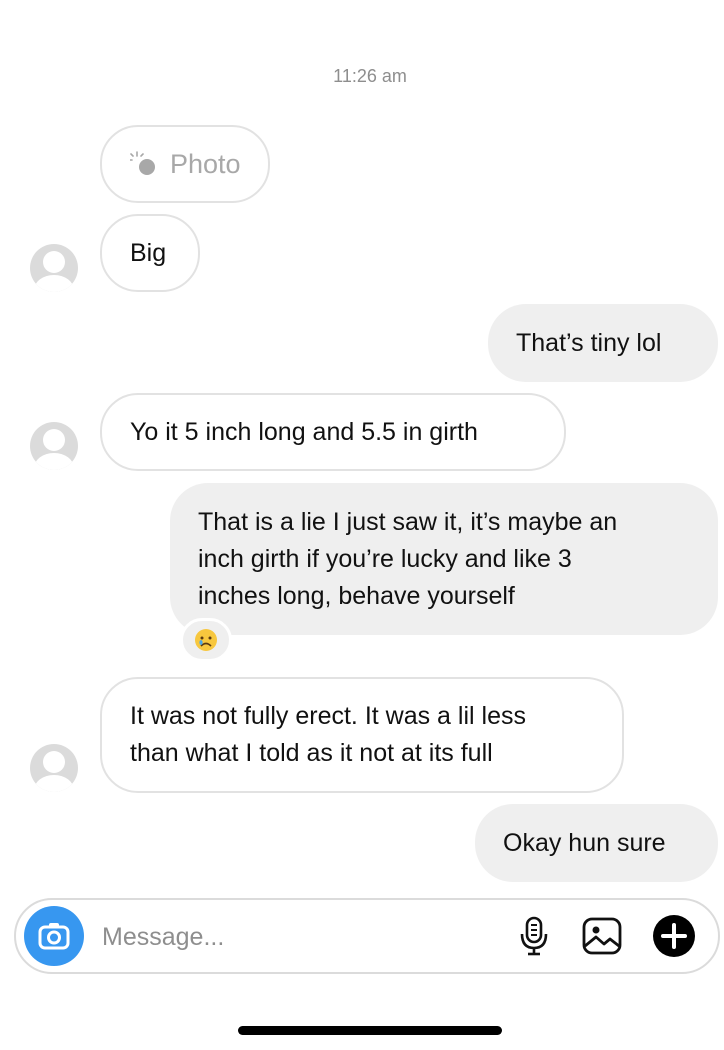 Image resolution: width=724 pixels, height=1050 pixels. What do you see at coordinates (205, 163) in the screenshot?
I see `photo-label: Photo` at bounding box center [205, 163].